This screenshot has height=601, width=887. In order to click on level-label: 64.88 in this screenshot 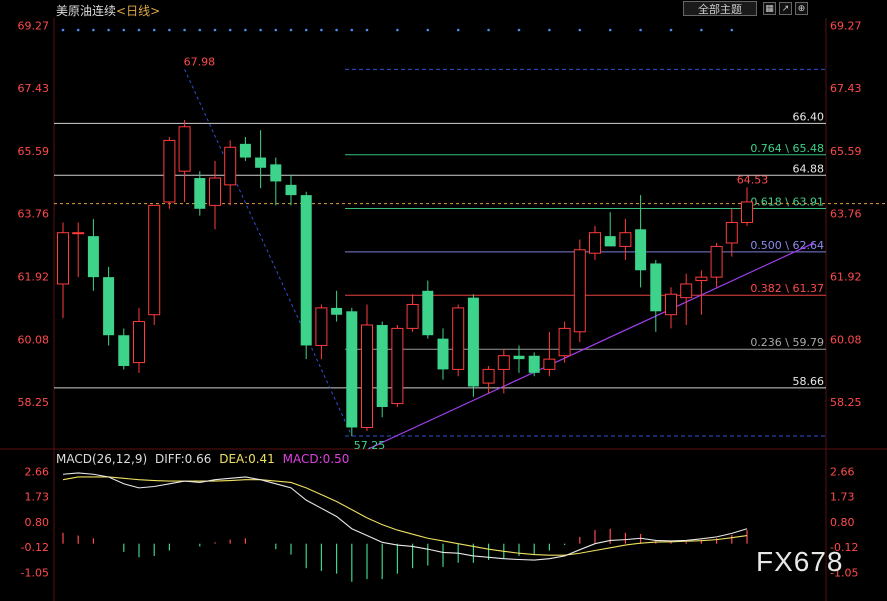, I will do `click(809, 168)`.